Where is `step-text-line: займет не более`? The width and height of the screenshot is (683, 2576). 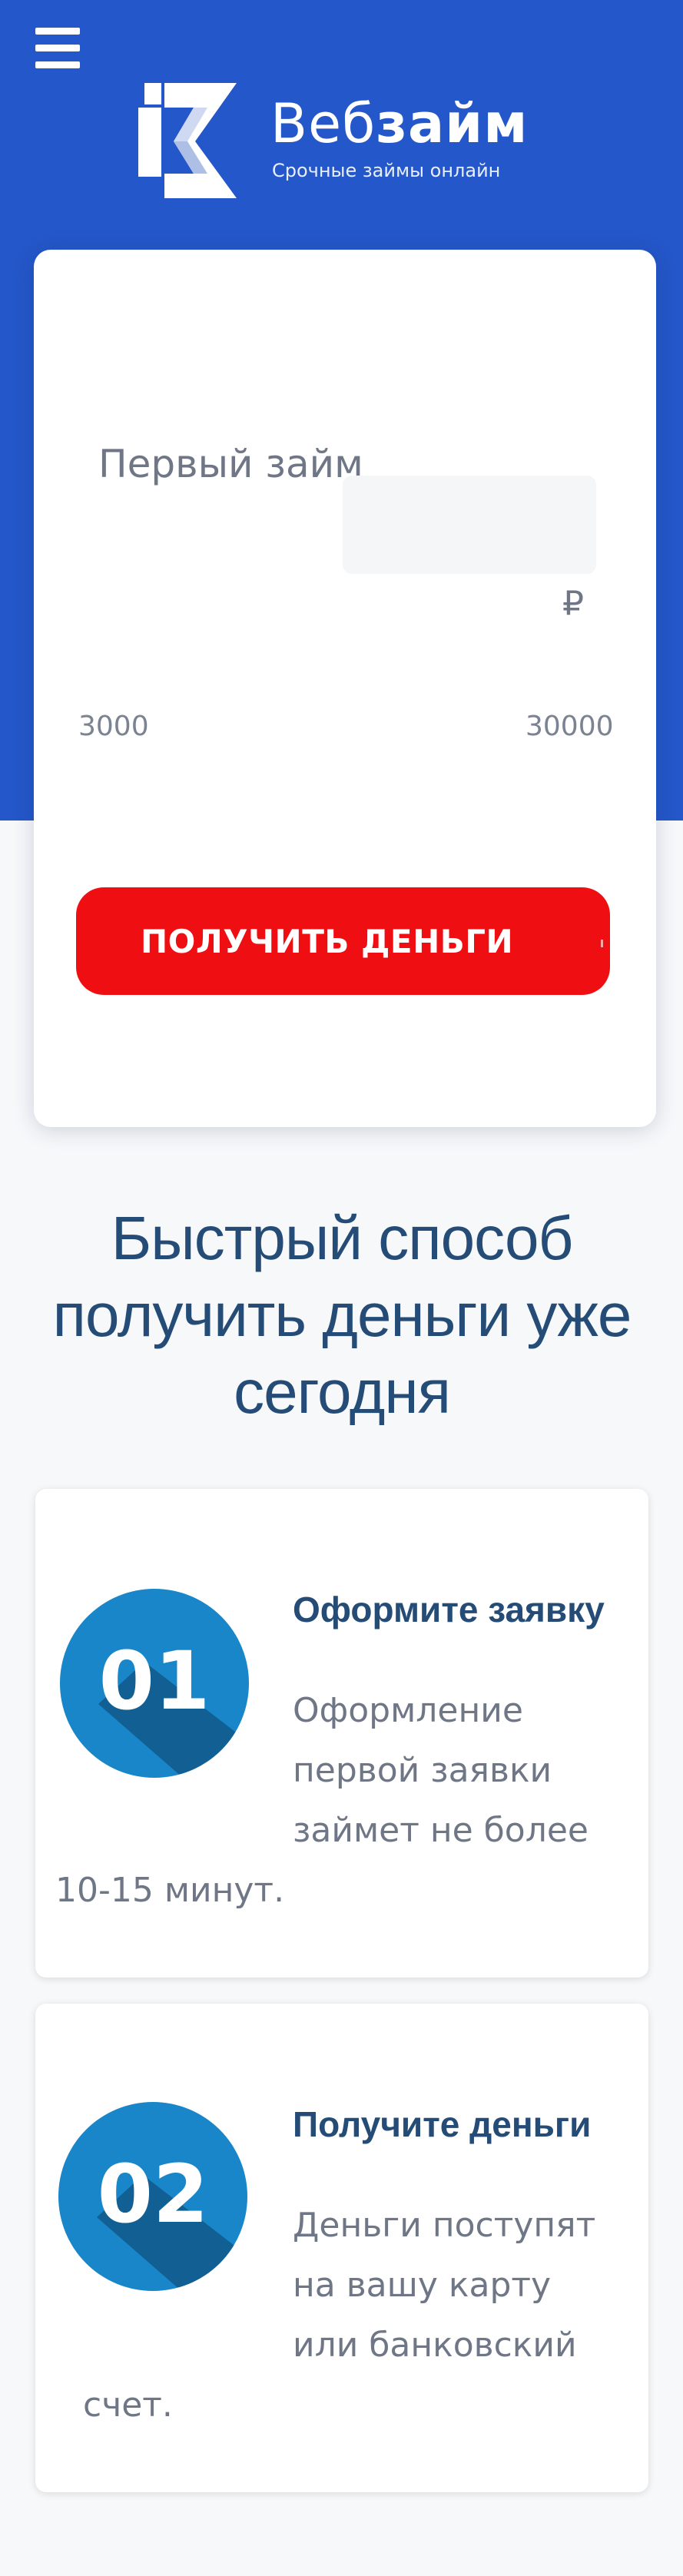
step-text-line: займет не более is located at coordinates (441, 1830).